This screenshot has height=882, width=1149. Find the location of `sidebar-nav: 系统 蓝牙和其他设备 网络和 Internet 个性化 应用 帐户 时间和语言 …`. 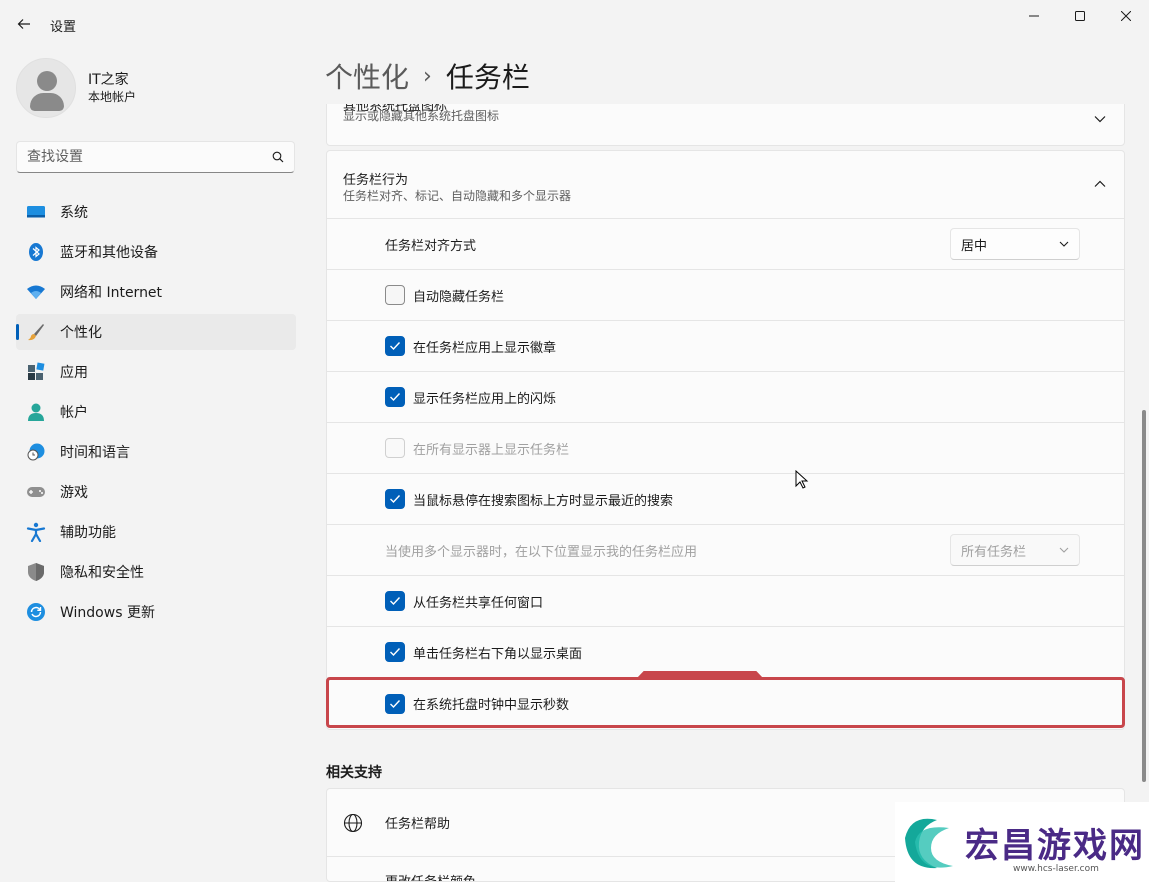

sidebar-nav: 系统 蓝牙和其他设备 网络和 Internet 个性化 应用 帐户 时间和语言 … is located at coordinates (156, 414).